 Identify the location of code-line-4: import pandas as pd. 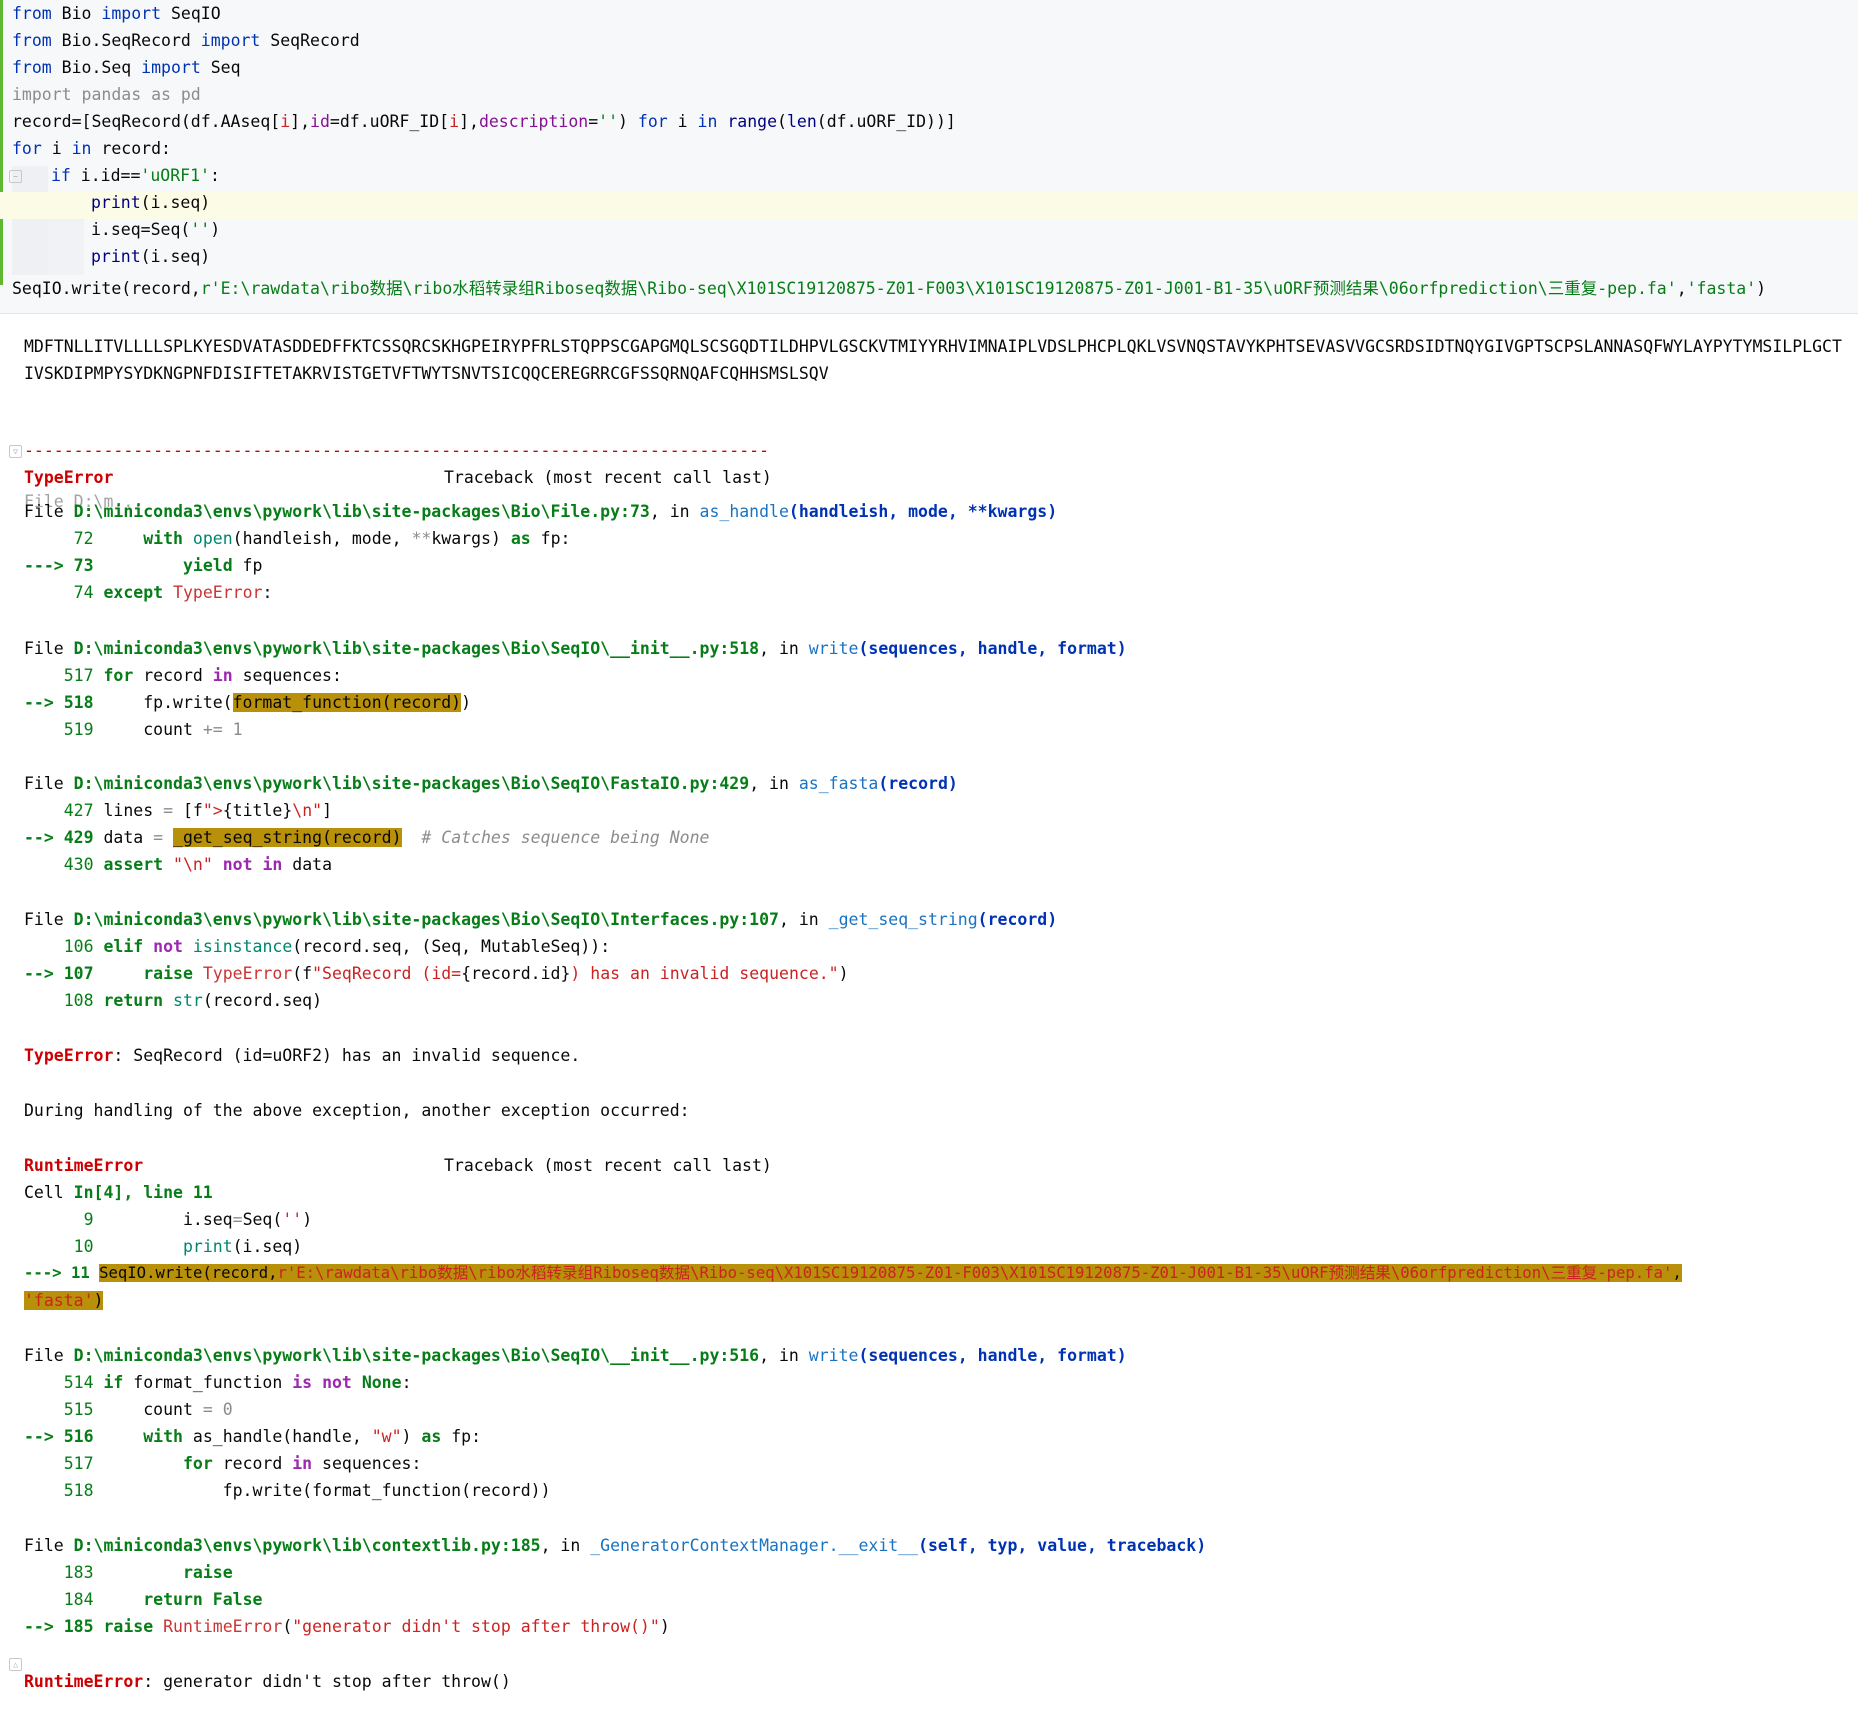
(106, 94).